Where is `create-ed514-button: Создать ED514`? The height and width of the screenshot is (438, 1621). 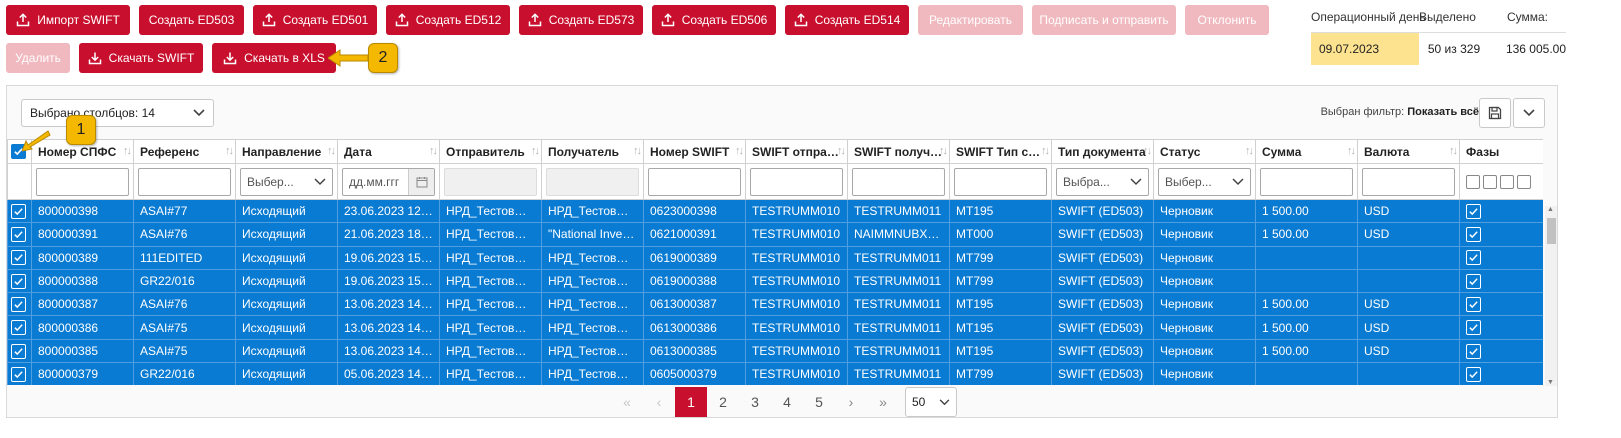 create-ed514-button: Создать ED514 is located at coordinates (847, 20).